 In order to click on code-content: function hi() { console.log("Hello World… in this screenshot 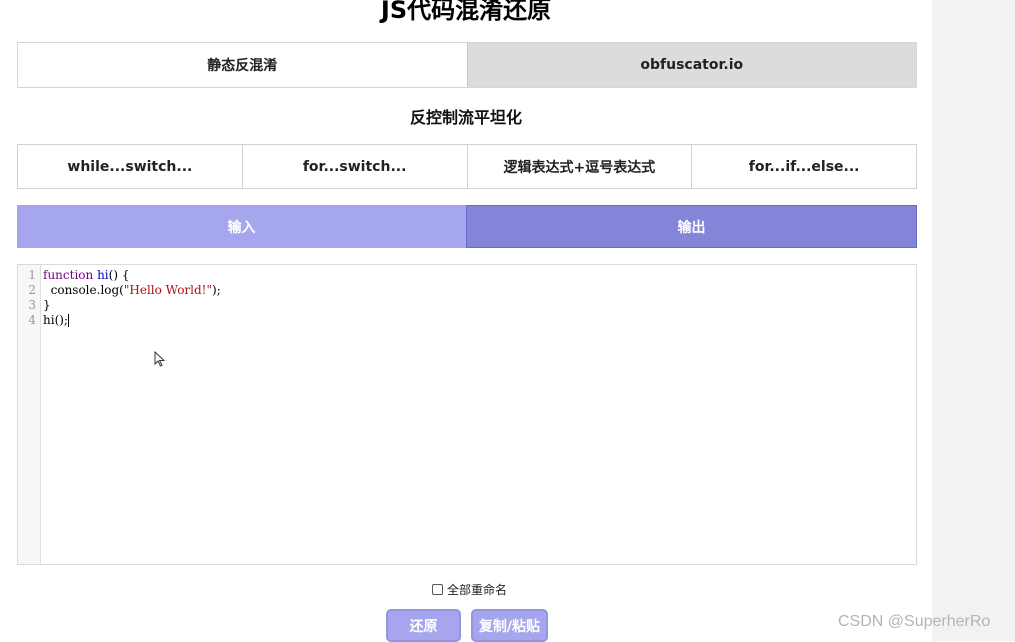, I will do `click(132, 298)`.